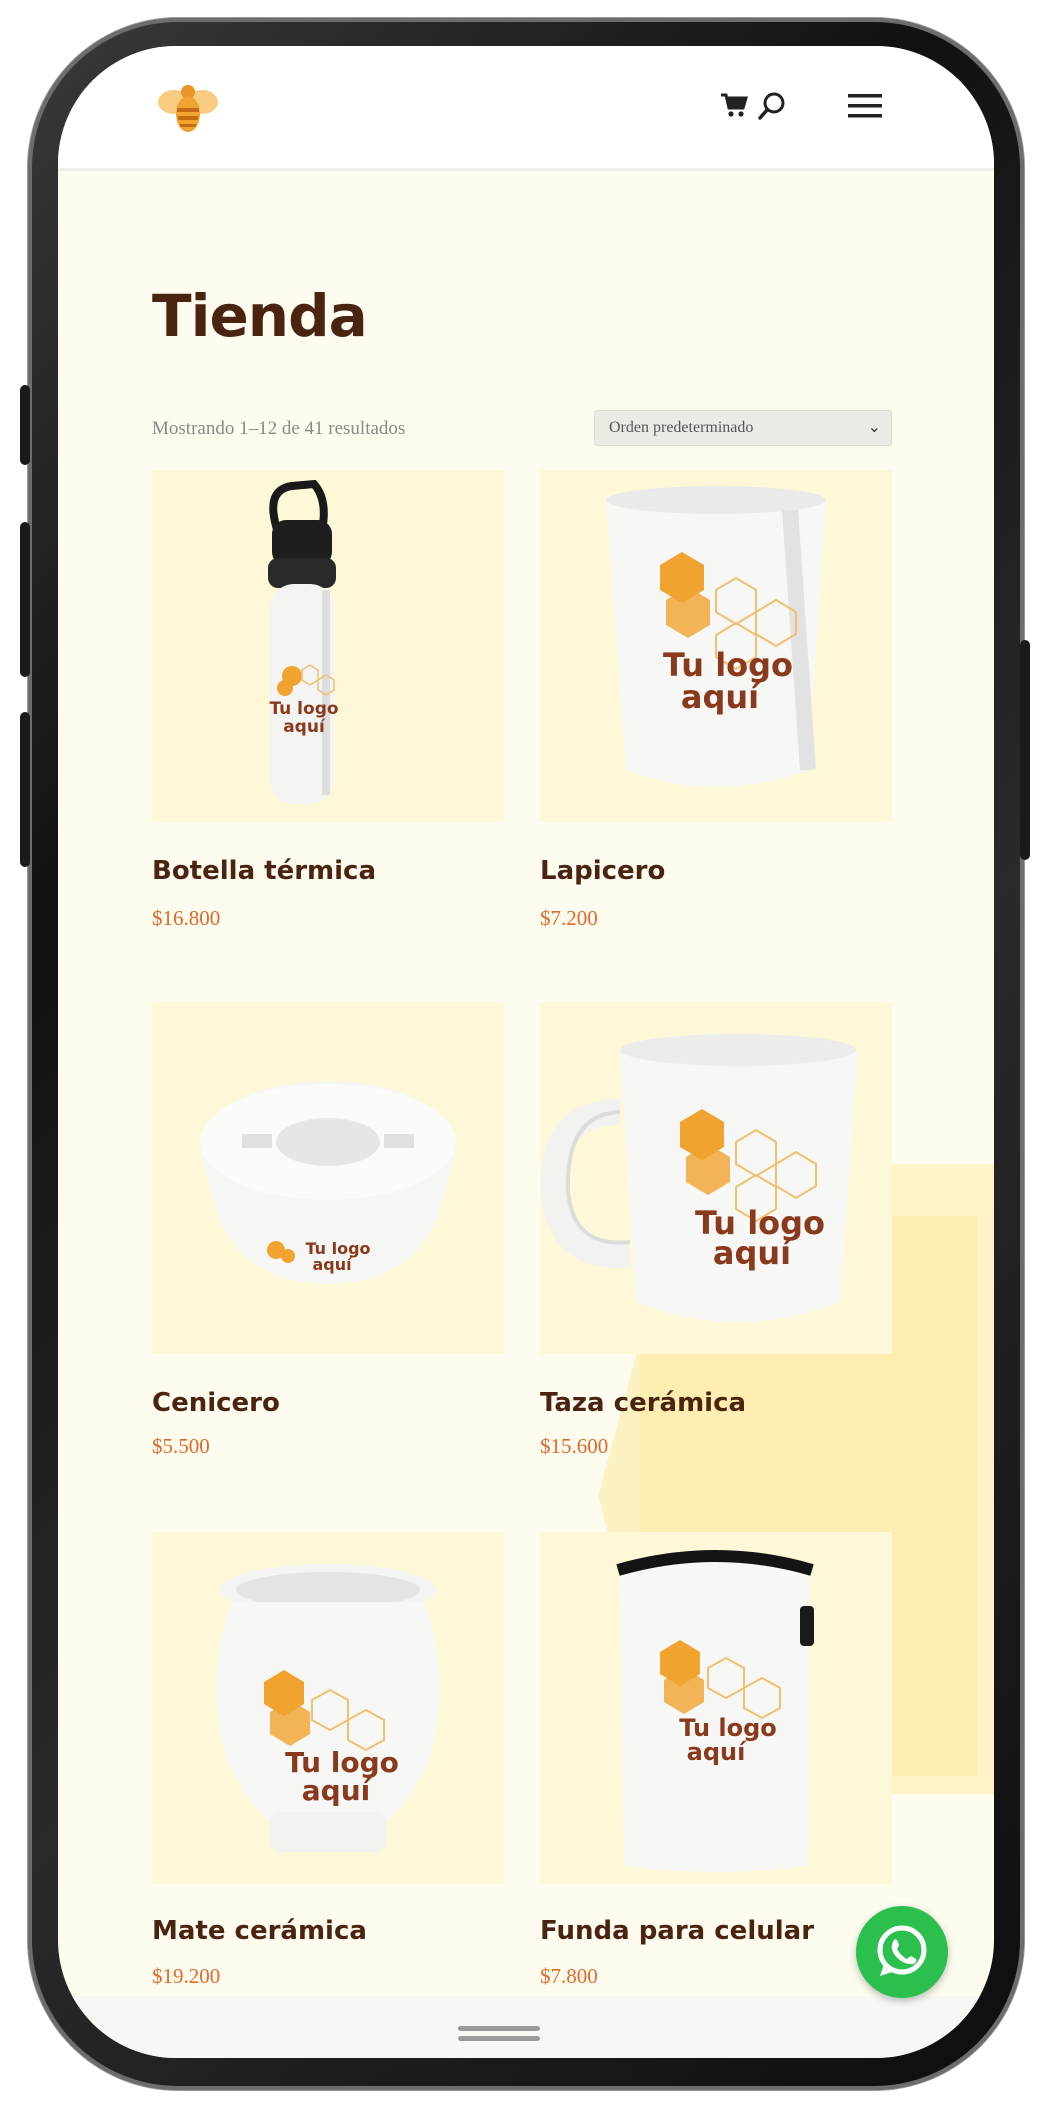  I want to click on phone-volume-up-button, so click(25, 599).